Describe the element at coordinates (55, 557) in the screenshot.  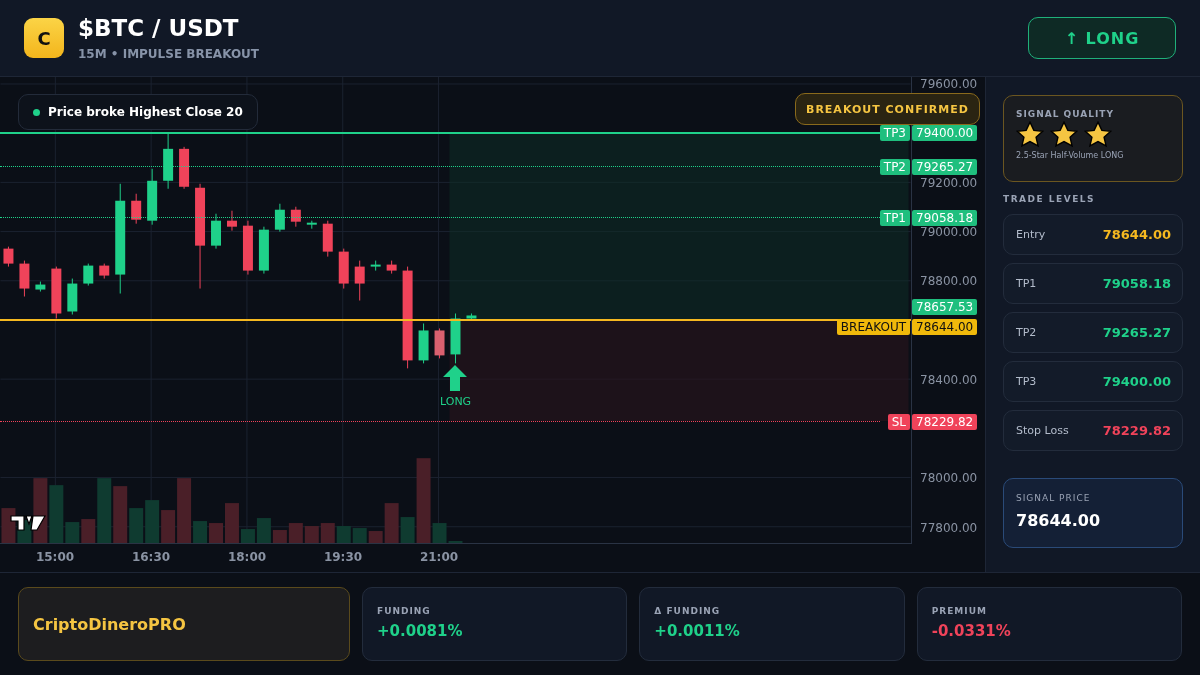
I see `time-label: 15:00` at that location.